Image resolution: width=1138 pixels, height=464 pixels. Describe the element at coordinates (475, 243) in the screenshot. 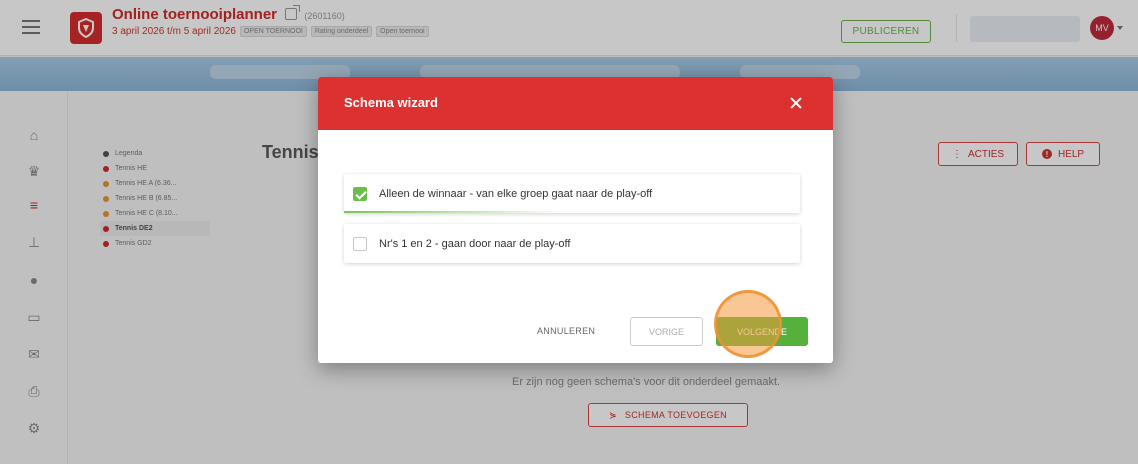

I see `option-label: Nr's 1 en 2 - gaan door naar de play-off` at that location.